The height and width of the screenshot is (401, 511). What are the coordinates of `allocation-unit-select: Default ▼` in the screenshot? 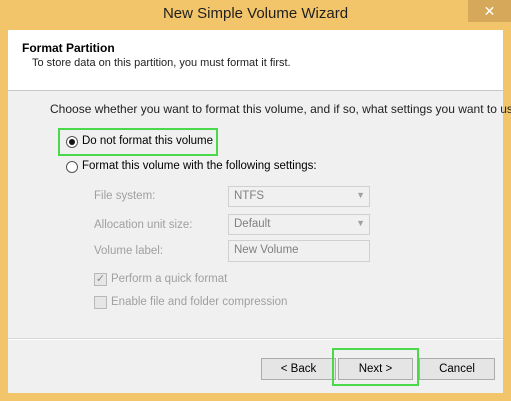 It's located at (299, 224).